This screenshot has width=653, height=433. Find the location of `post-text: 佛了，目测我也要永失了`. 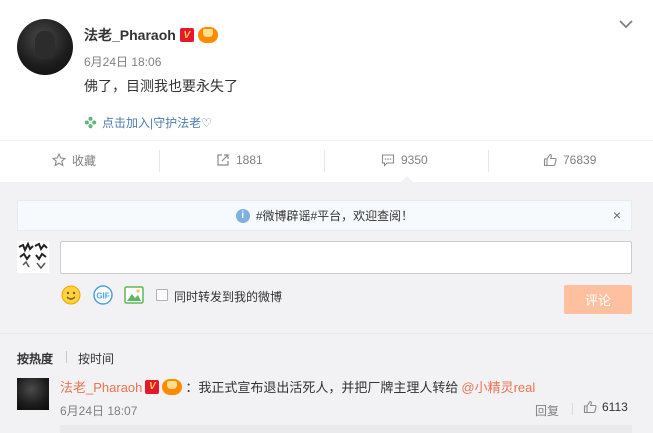

post-text: 佛了，目测我也要永失了 is located at coordinates (161, 86).